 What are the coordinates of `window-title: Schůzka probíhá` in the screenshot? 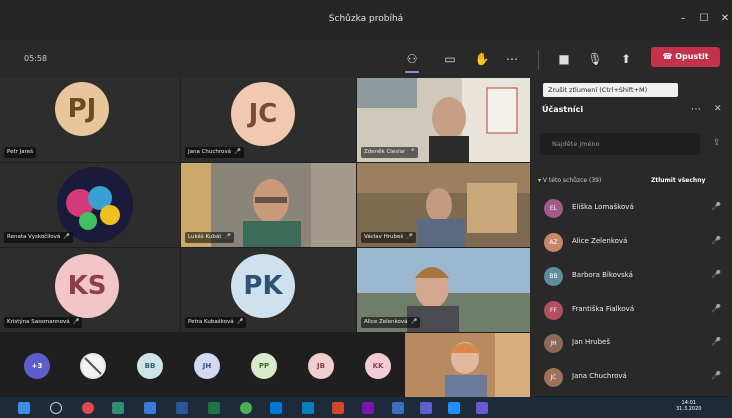 It's located at (366, 19).